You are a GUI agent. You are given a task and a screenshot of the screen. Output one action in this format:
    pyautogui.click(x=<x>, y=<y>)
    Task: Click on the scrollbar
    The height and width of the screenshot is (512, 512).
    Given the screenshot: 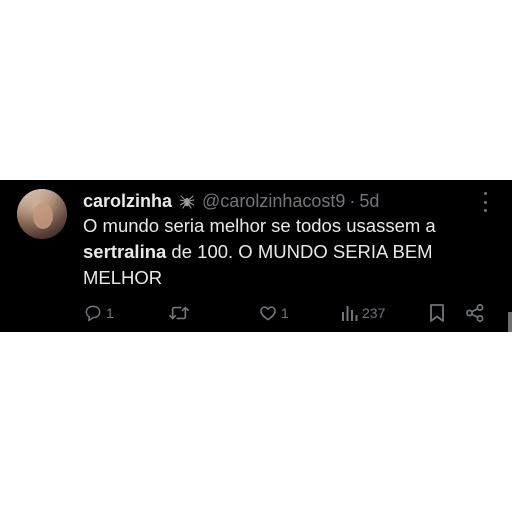 What is the action you would take?
    pyautogui.click(x=510, y=322)
    